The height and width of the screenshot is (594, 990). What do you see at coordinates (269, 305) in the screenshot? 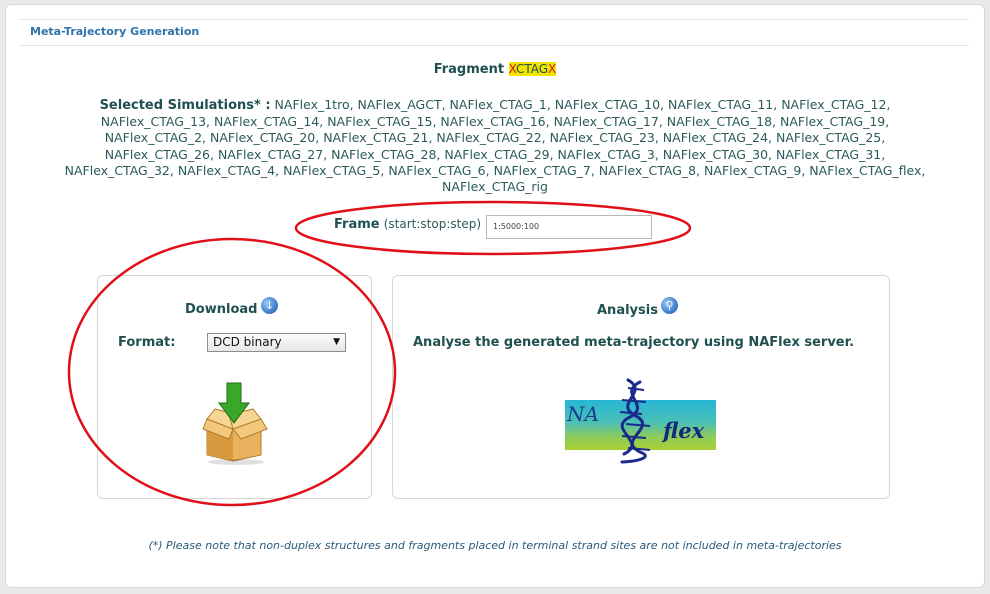
I see `download-circle-icon: ↓` at bounding box center [269, 305].